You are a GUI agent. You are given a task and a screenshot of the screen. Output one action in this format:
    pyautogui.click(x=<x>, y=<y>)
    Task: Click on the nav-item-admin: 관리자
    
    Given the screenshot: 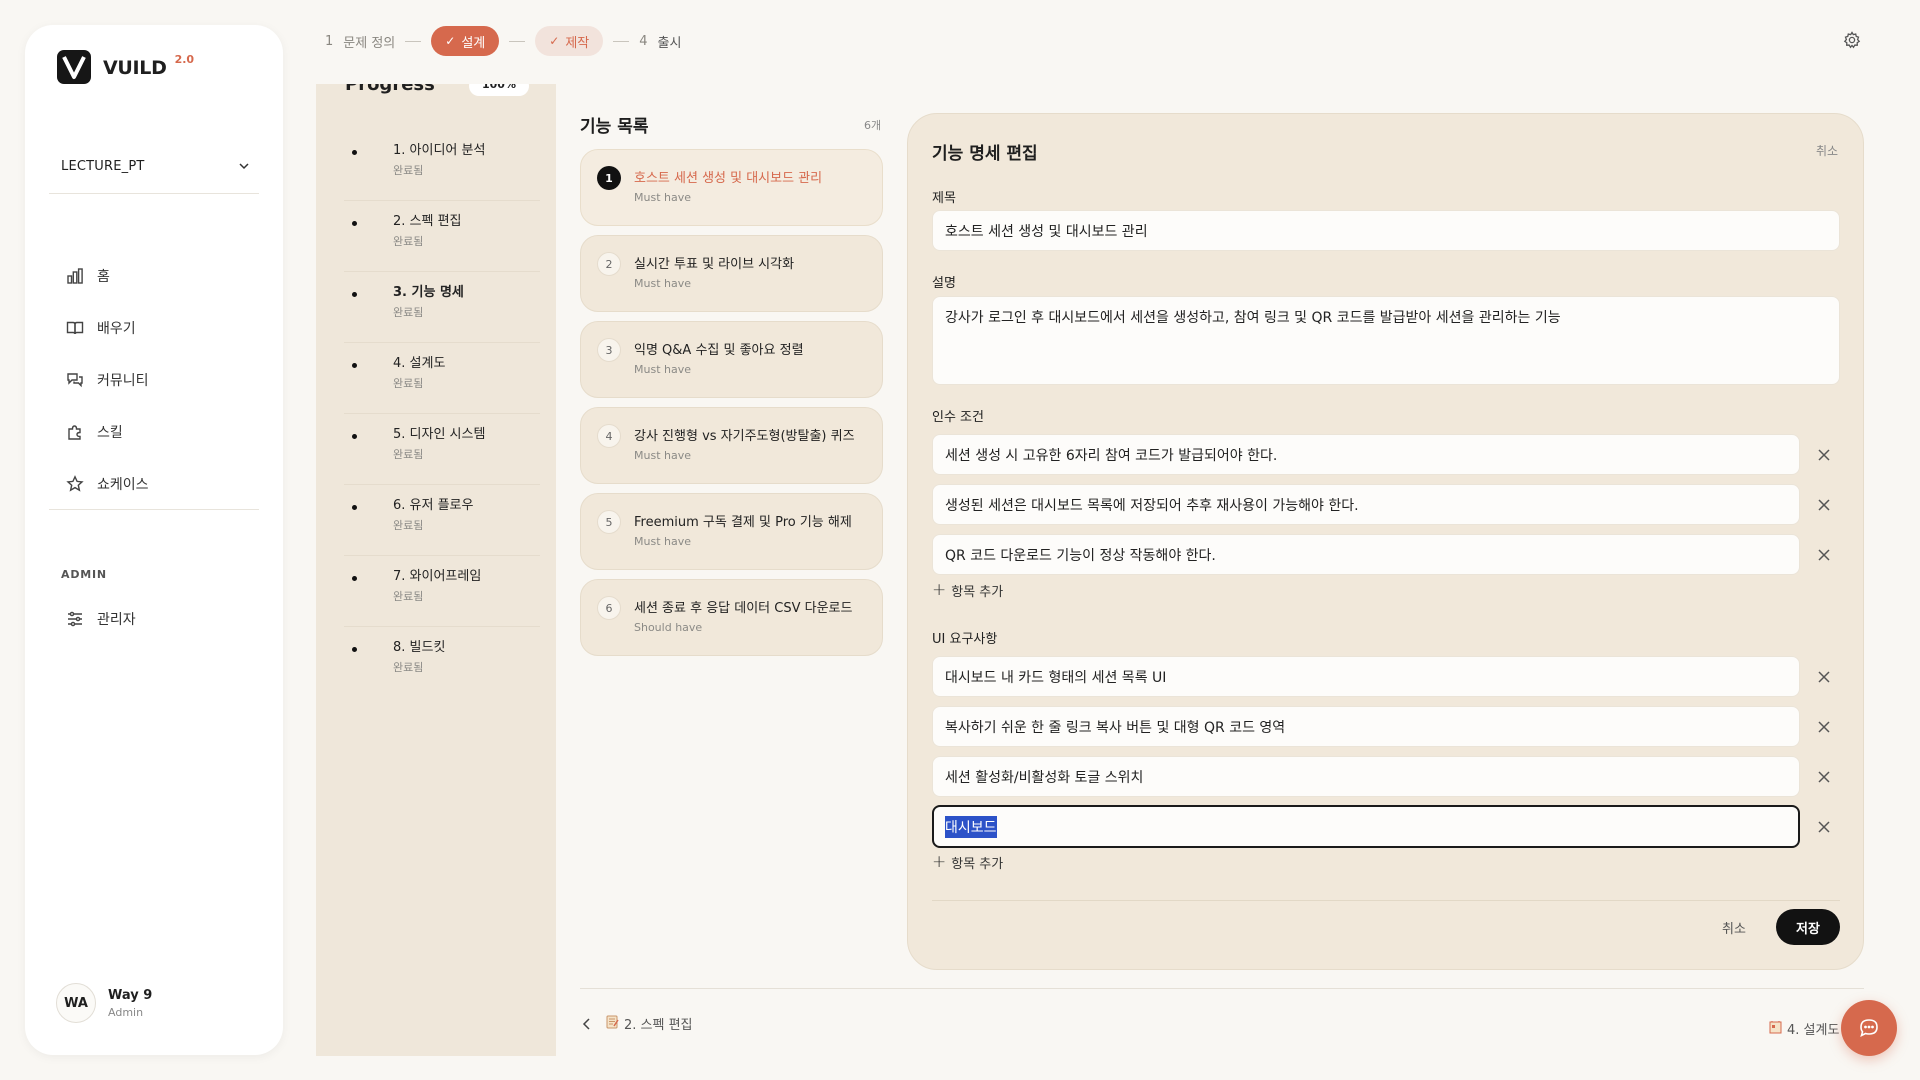 What is the action you would take?
    pyautogui.click(x=100, y=619)
    